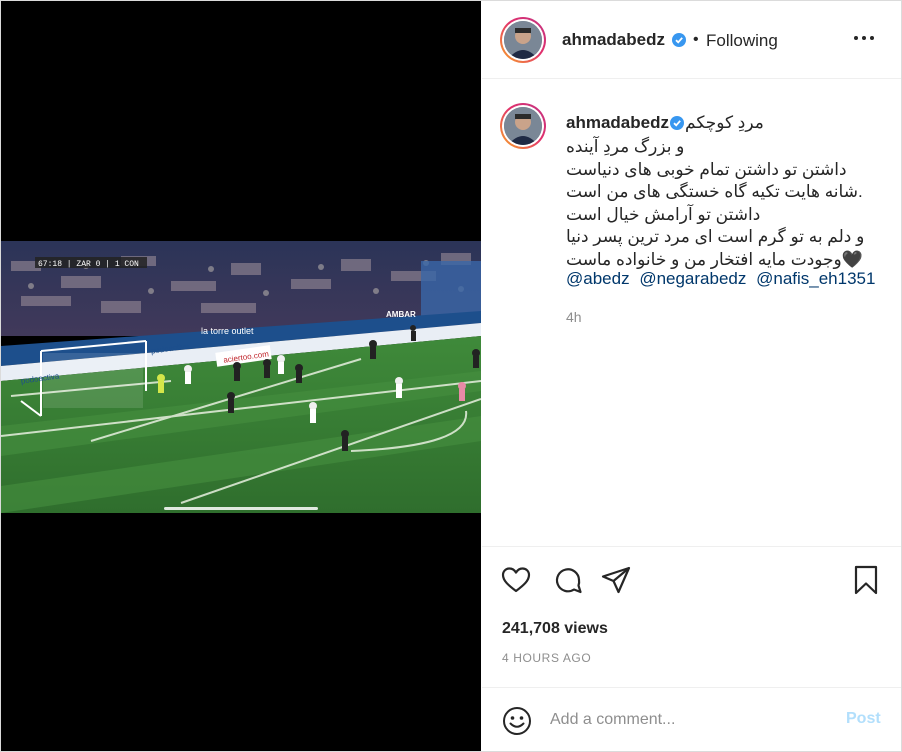 Image resolution: width=902 pixels, height=752 pixels. I want to click on heart-icon, so click(516, 580).